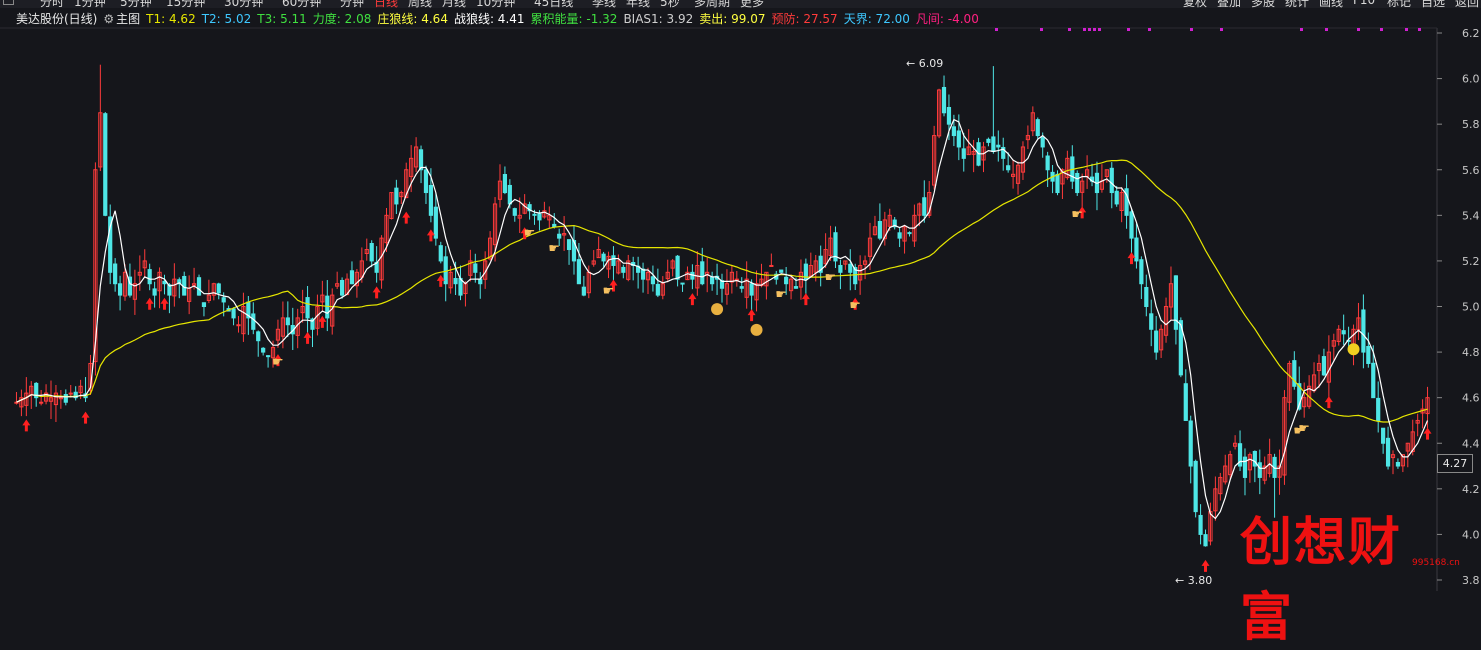 Image resolution: width=1481 pixels, height=650 pixels. Describe the element at coordinates (530, 233) in the screenshot. I see `pointing-hand-icon-1: ☛` at that location.